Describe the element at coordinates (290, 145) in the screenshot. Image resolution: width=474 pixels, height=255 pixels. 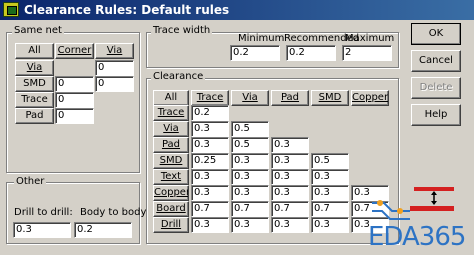
I see `clearance-pad-pad-field: 0.3` at that location.